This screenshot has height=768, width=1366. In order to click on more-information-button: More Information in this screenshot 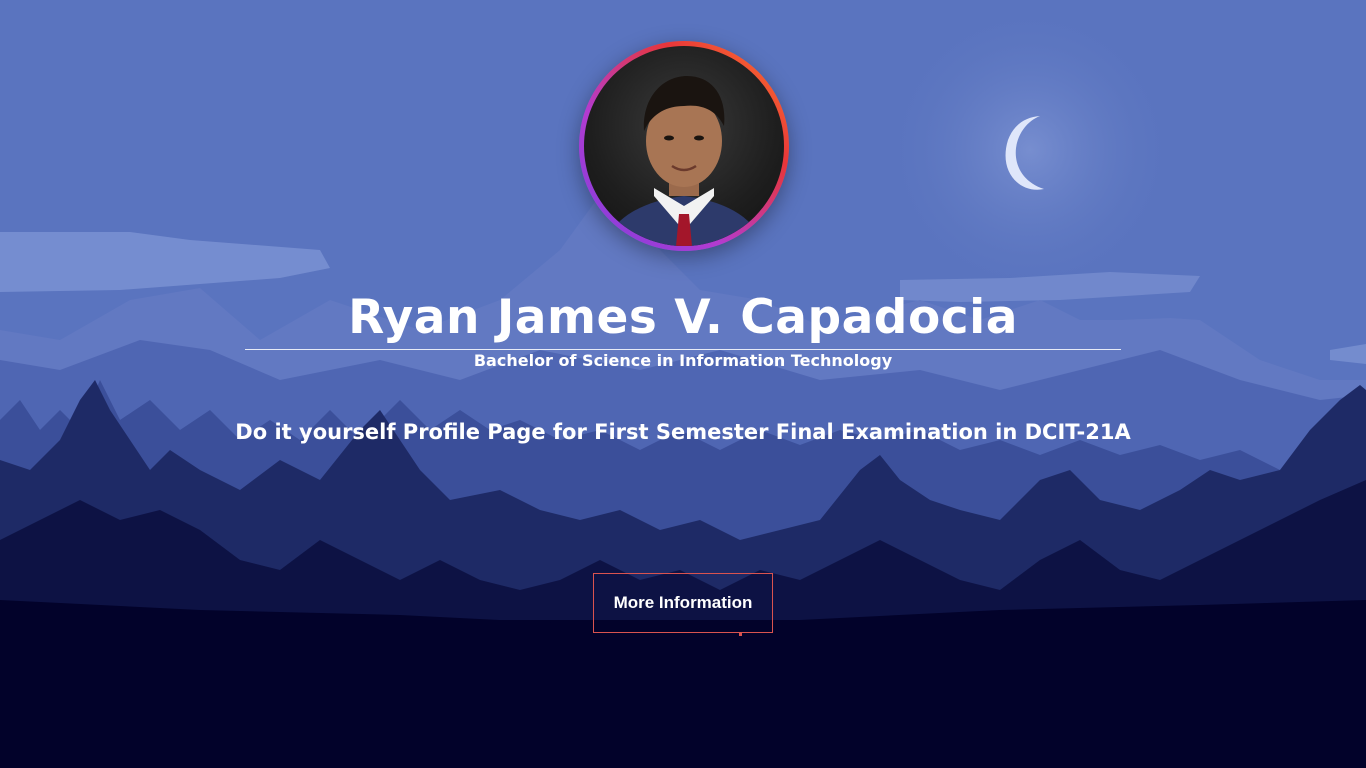, I will do `click(683, 603)`.